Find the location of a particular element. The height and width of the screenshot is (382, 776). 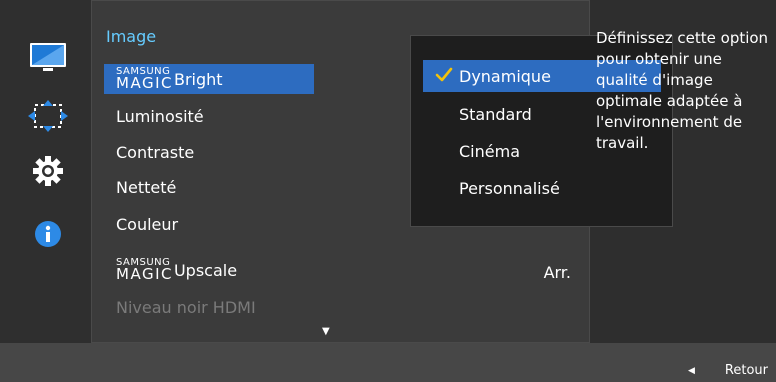

resize-icon is located at coordinates (48, 118).